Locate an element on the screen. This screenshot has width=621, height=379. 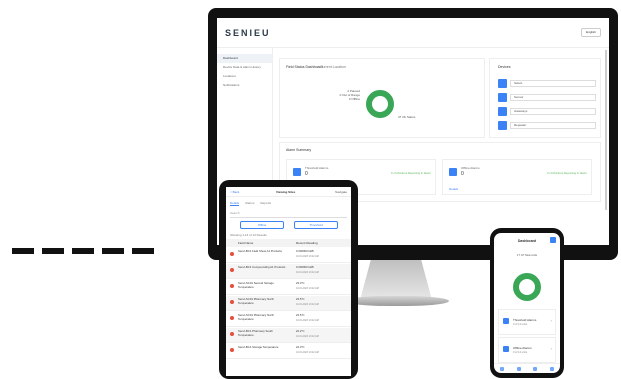
offline-alarm-details-link: Details is located at coordinates (453, 189).